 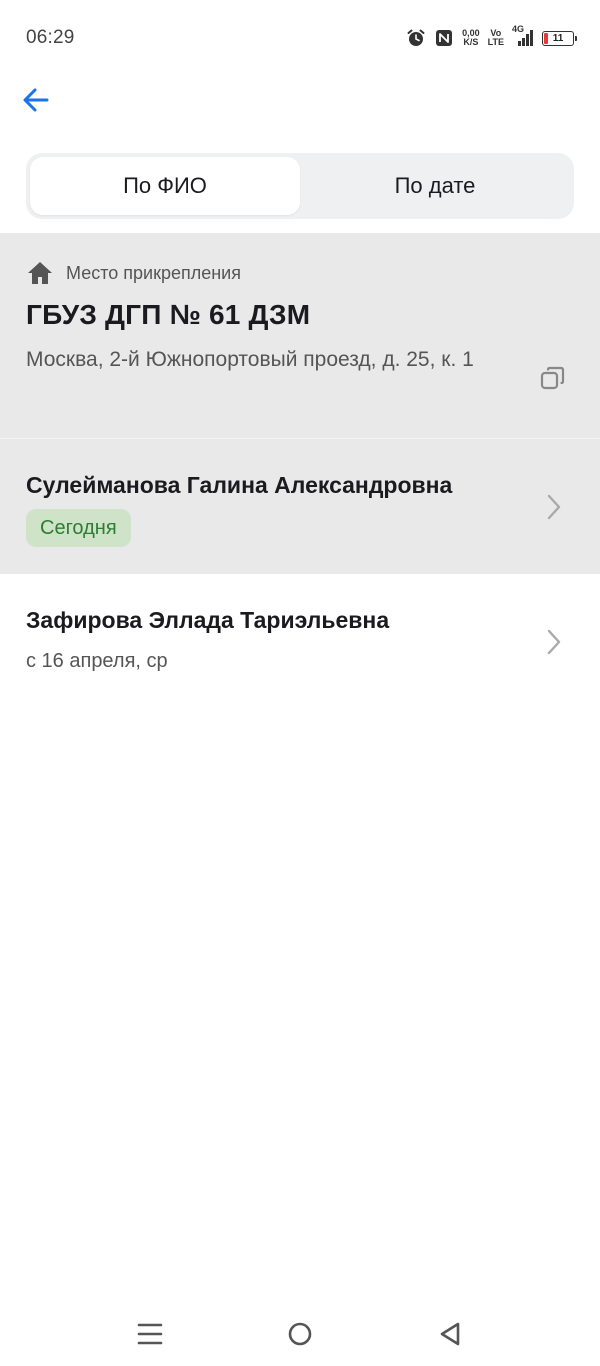 What do you see at coordinates (300, 38) in the screenshot?
I see `status-bar: 06:29 0,00 K/S Vo LTE 4G 11` at bounding box center [300, 38].